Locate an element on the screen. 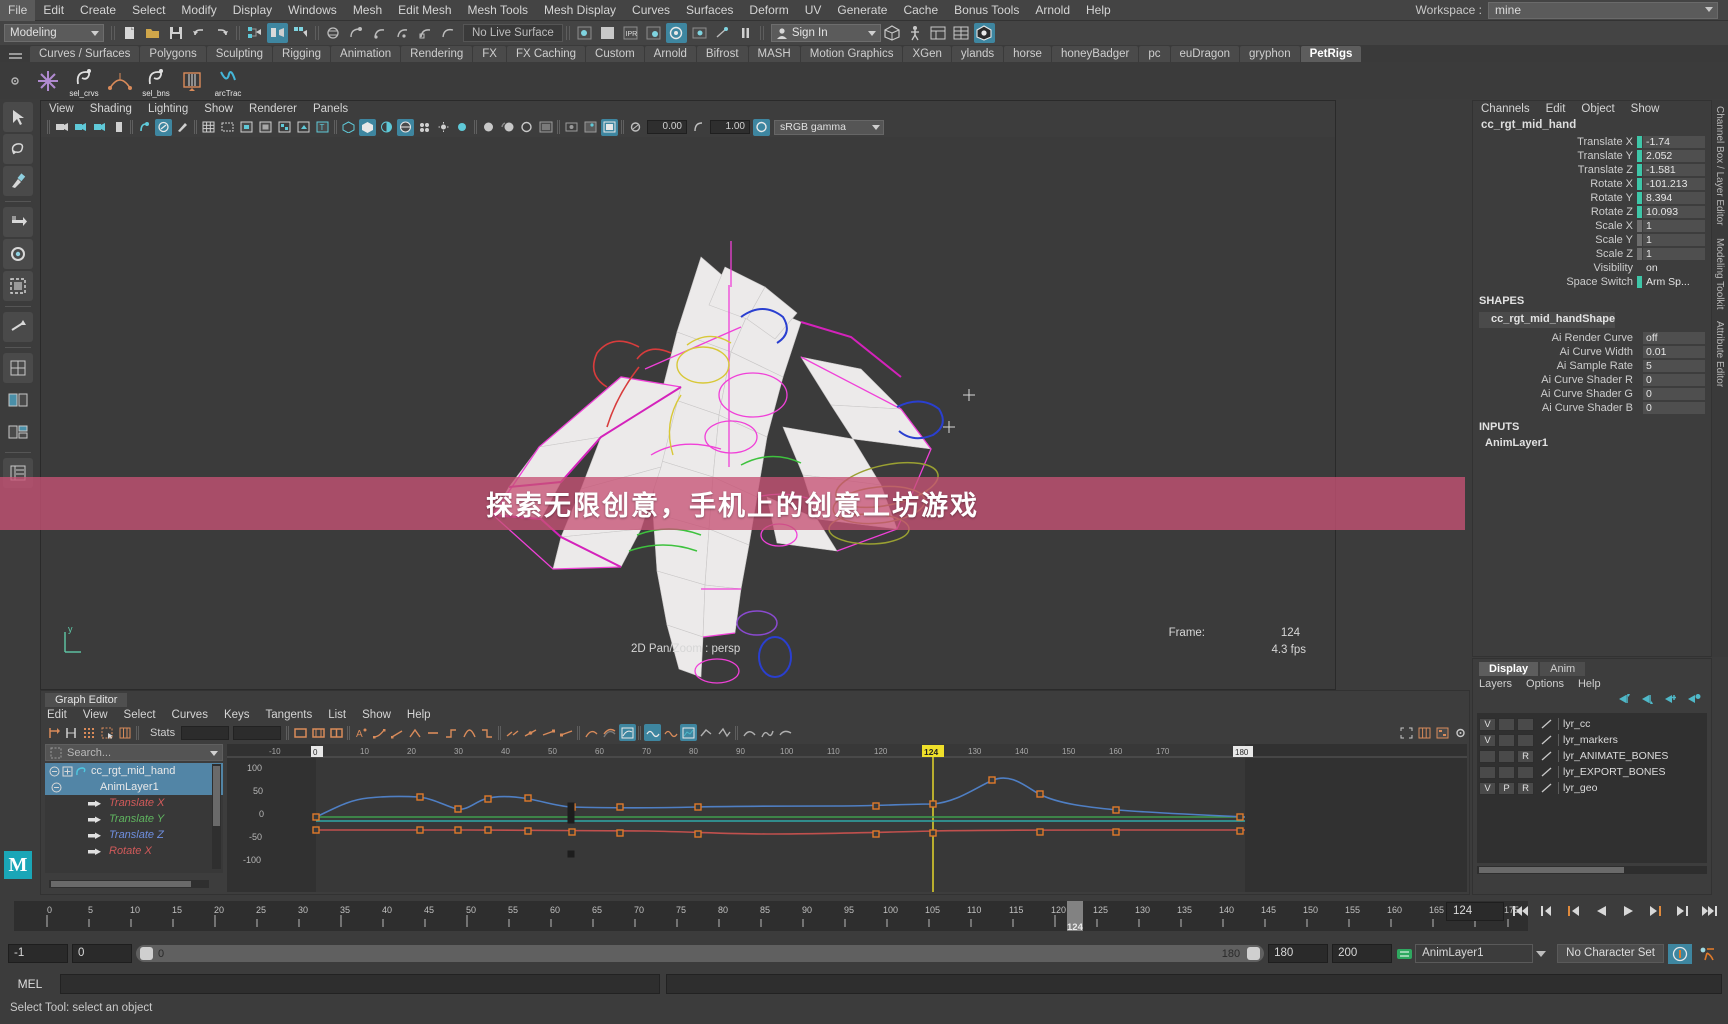  isolate-curve-icon is located at coordinates (724, 732).